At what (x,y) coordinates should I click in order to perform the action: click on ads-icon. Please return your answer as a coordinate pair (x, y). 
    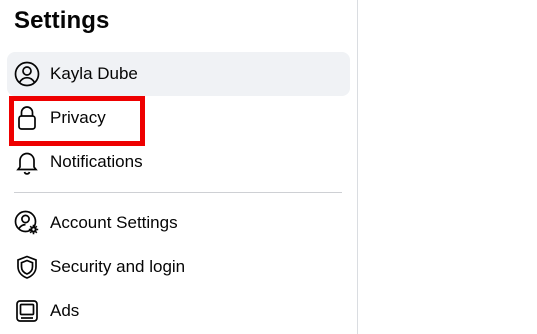
    Looking at the image, I should click on (27, 311).